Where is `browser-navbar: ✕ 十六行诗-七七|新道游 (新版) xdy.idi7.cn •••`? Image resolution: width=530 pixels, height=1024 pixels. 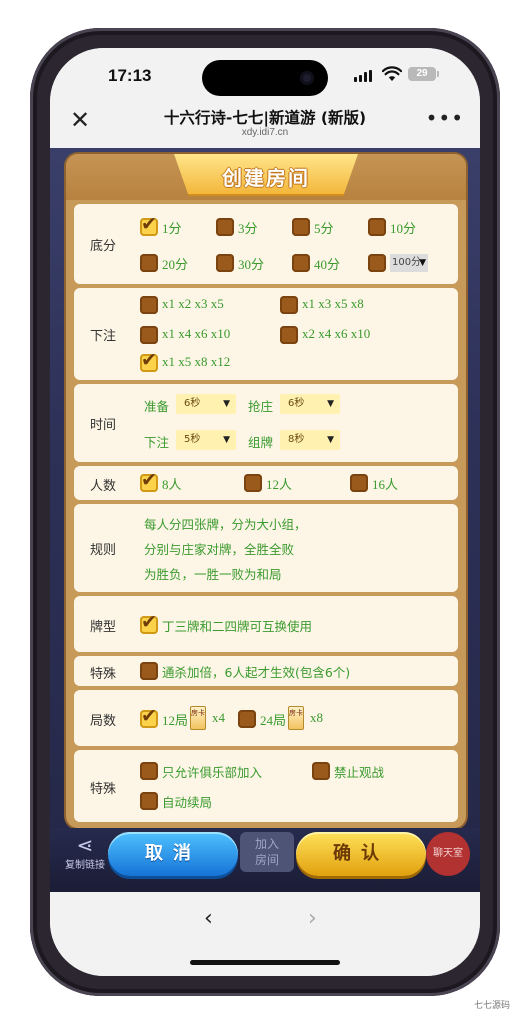 browser-navbar: ✕ 十六行诗-七七|新道游 (新版) xdy.idi7.cn ••• is located at coordinates (265, 125).